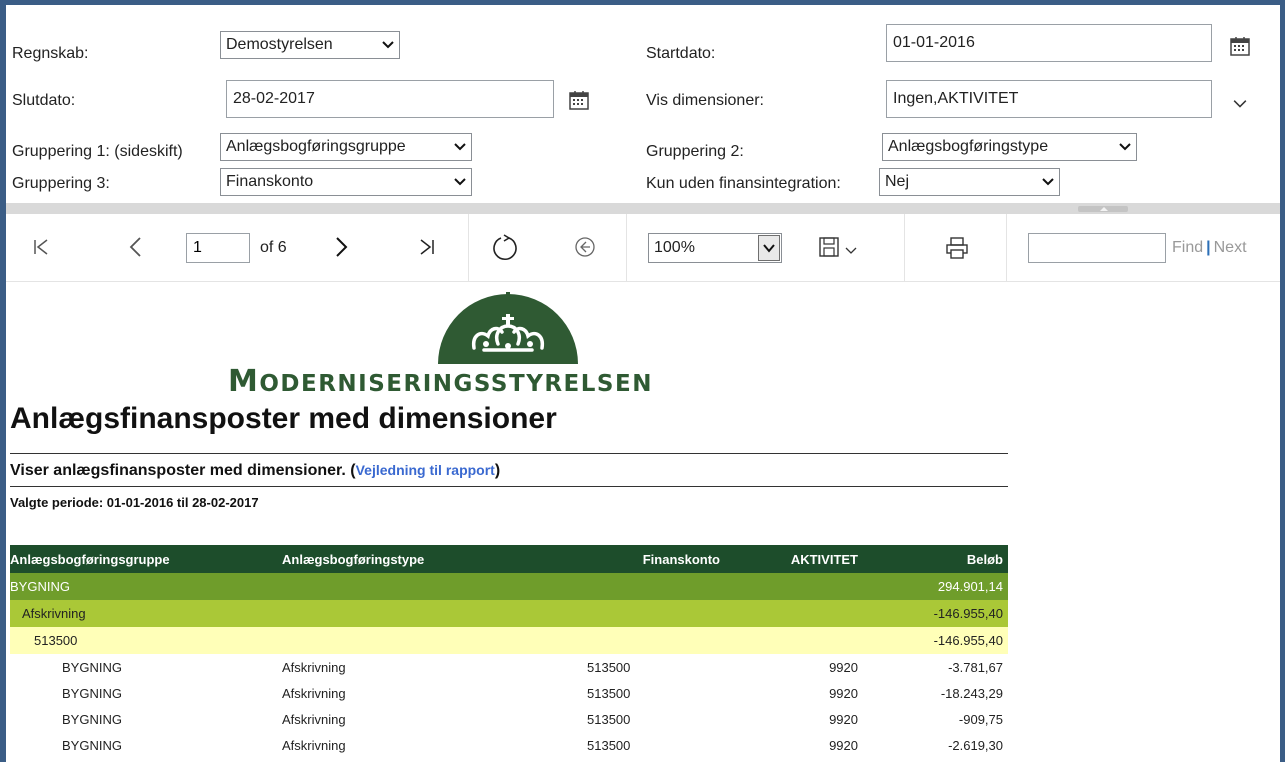  I want to click on find-input, so click(1097, 248).